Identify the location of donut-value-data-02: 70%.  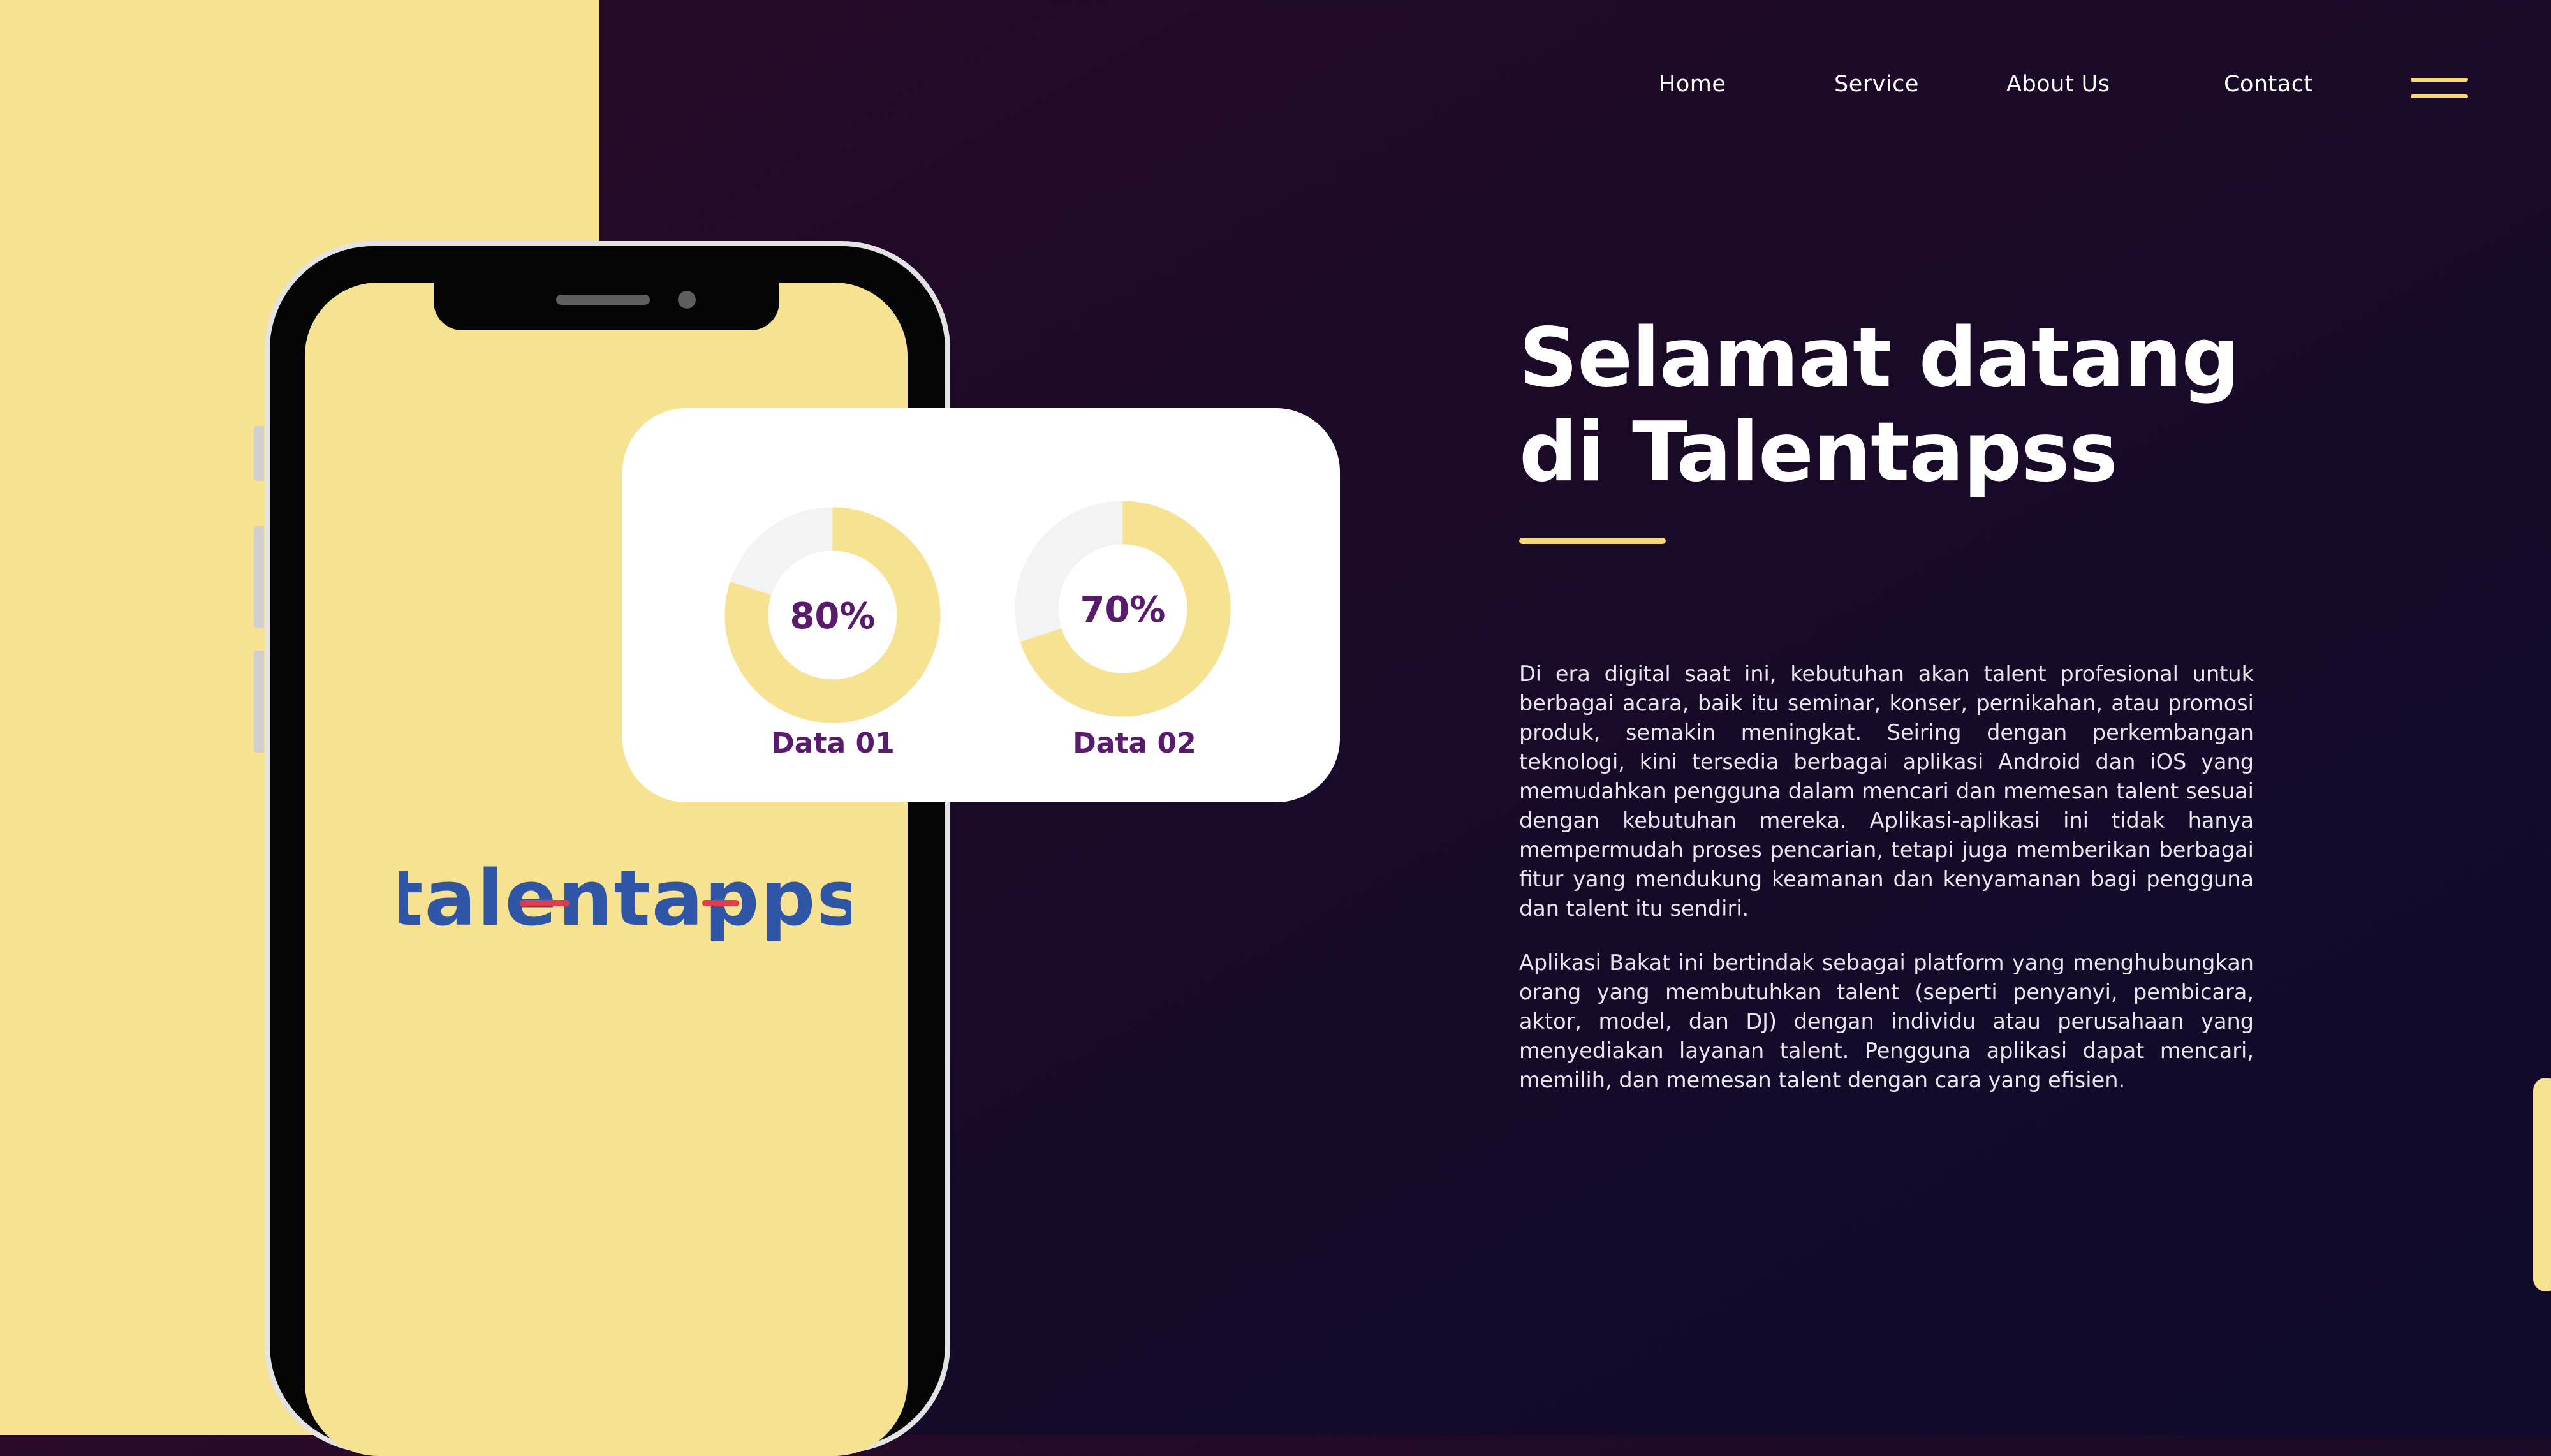
(1122, 610).